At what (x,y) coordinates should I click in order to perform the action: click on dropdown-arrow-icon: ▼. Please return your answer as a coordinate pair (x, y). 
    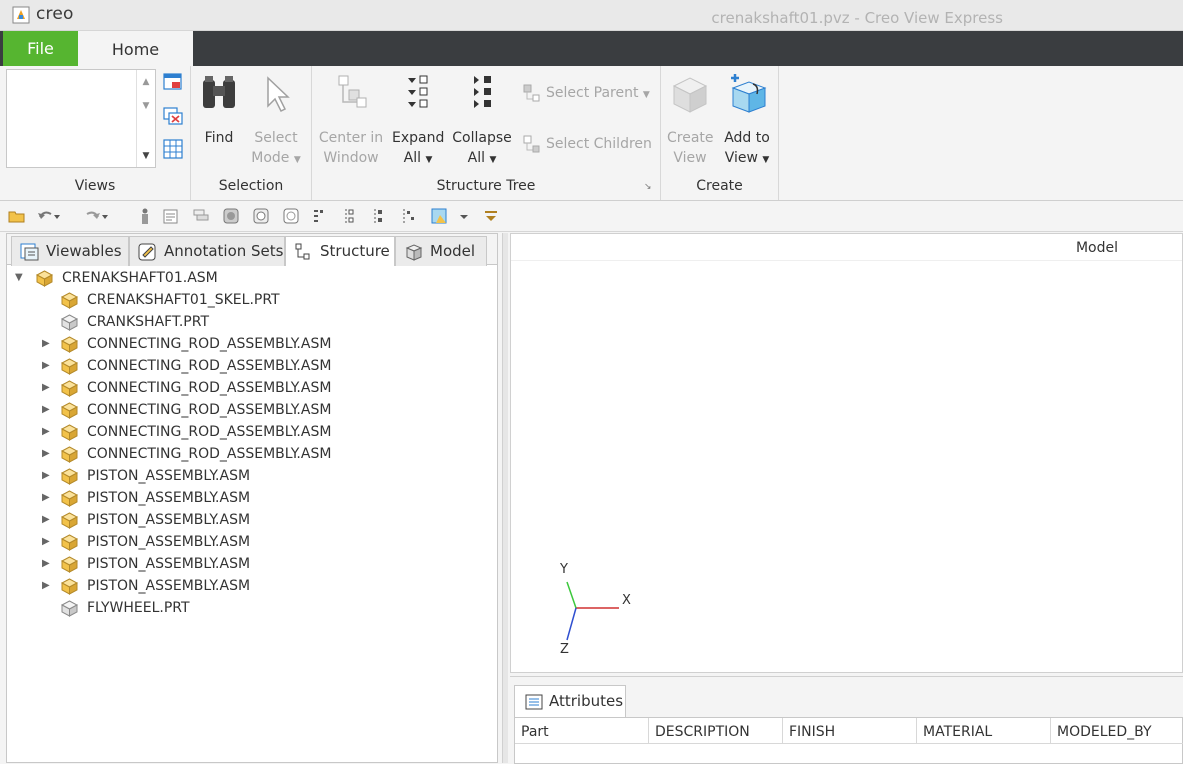
    Looking at the image, I should click on (646, 95).